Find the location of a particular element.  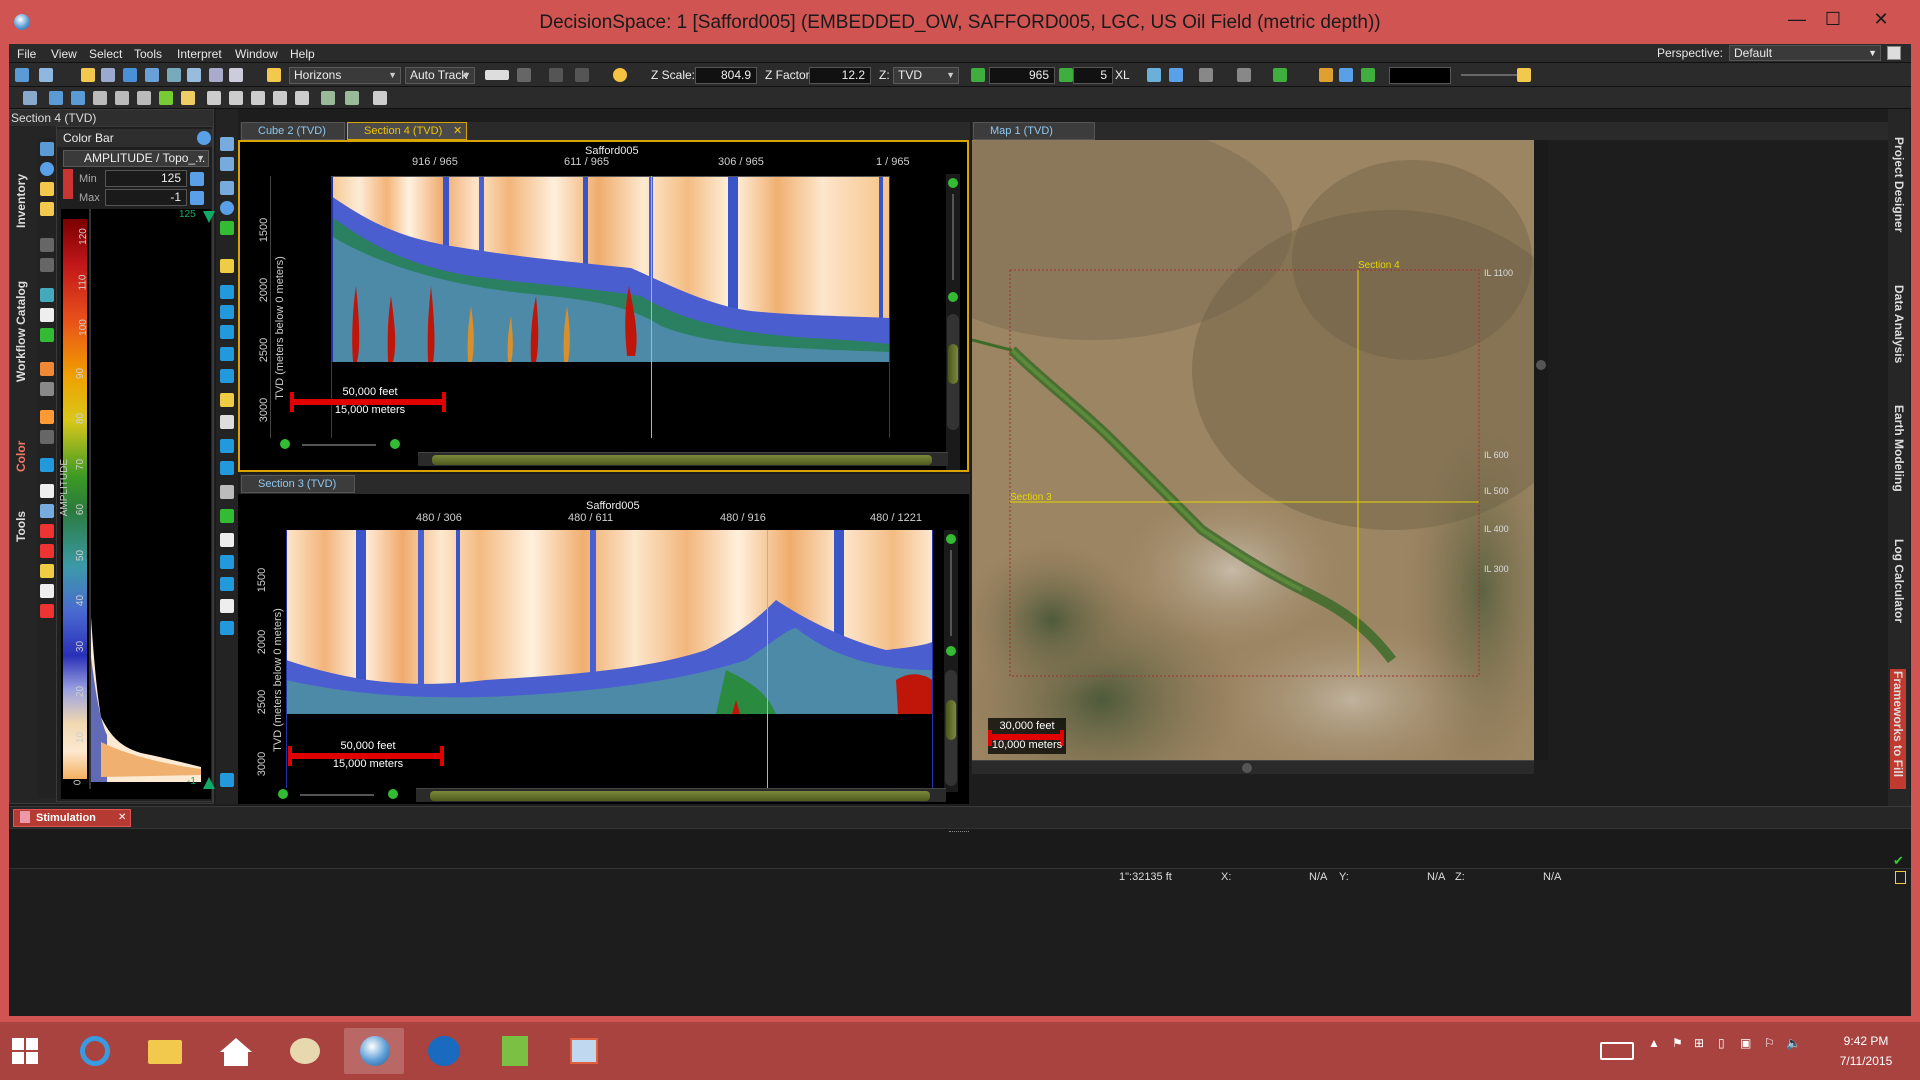

map-vscroll is located at coordinates (1541, 450).